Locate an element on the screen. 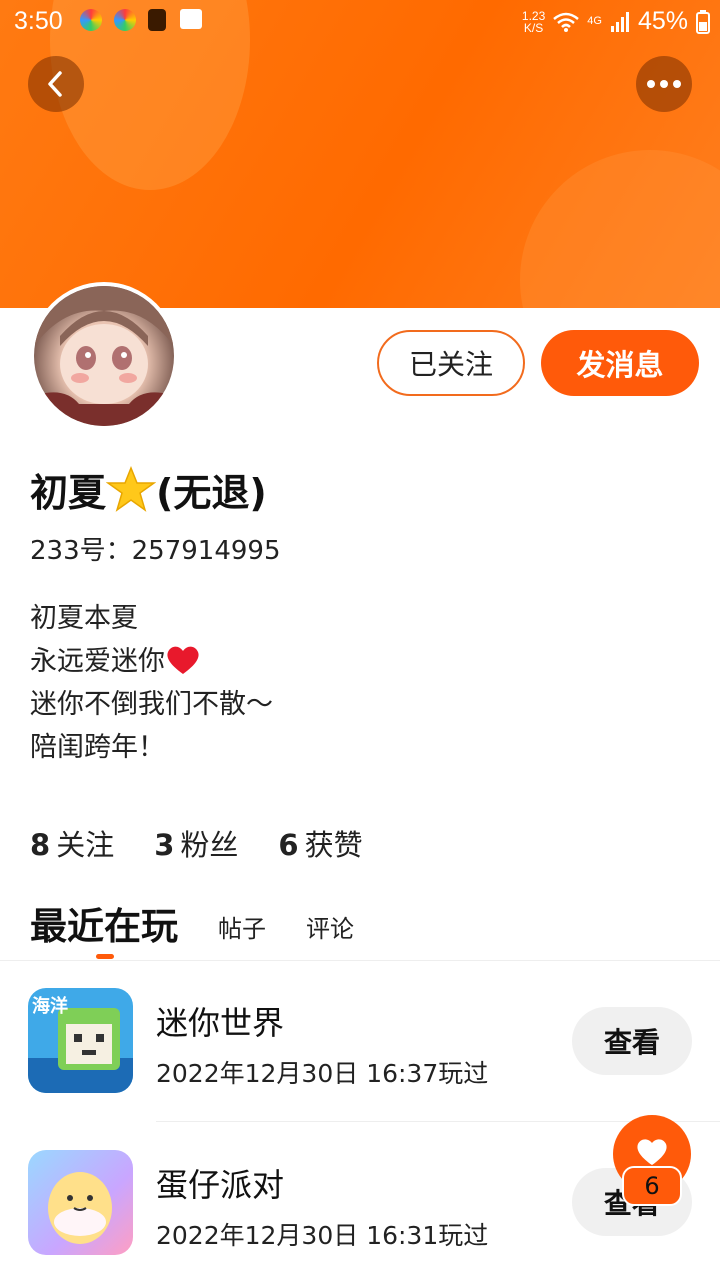  more-button is located at coordinates (664, 84).